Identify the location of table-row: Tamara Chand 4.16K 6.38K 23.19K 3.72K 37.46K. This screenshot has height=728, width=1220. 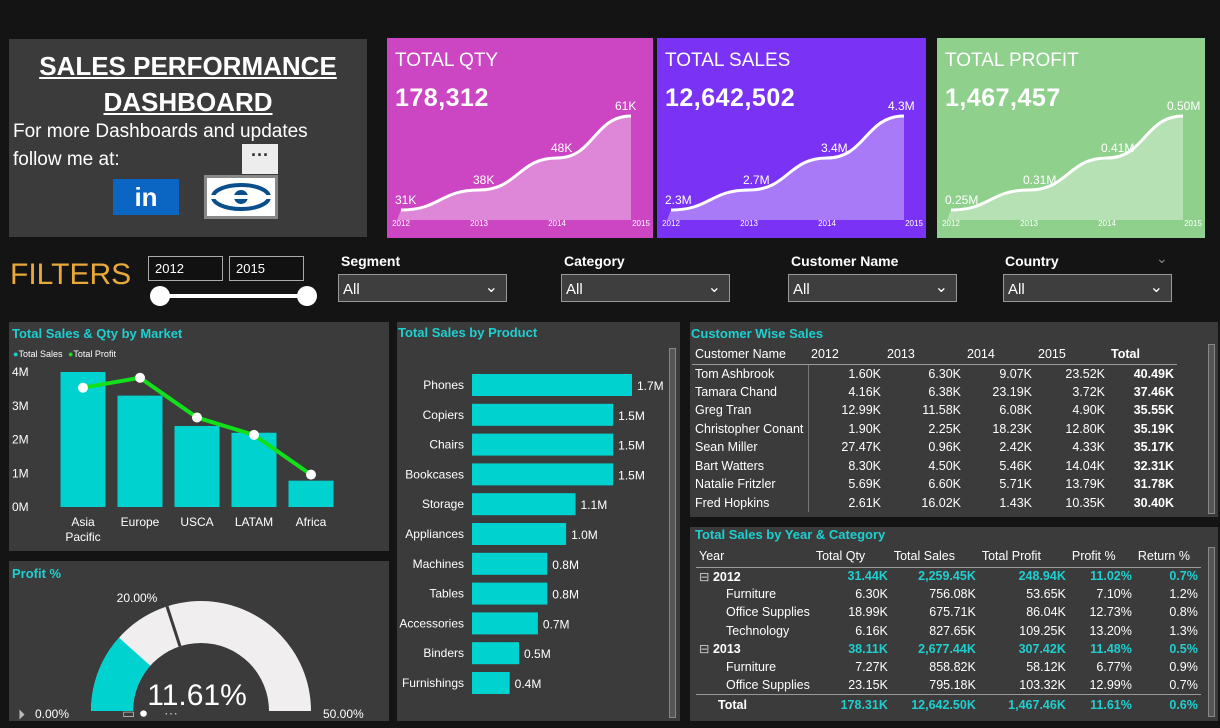
(934, 391).